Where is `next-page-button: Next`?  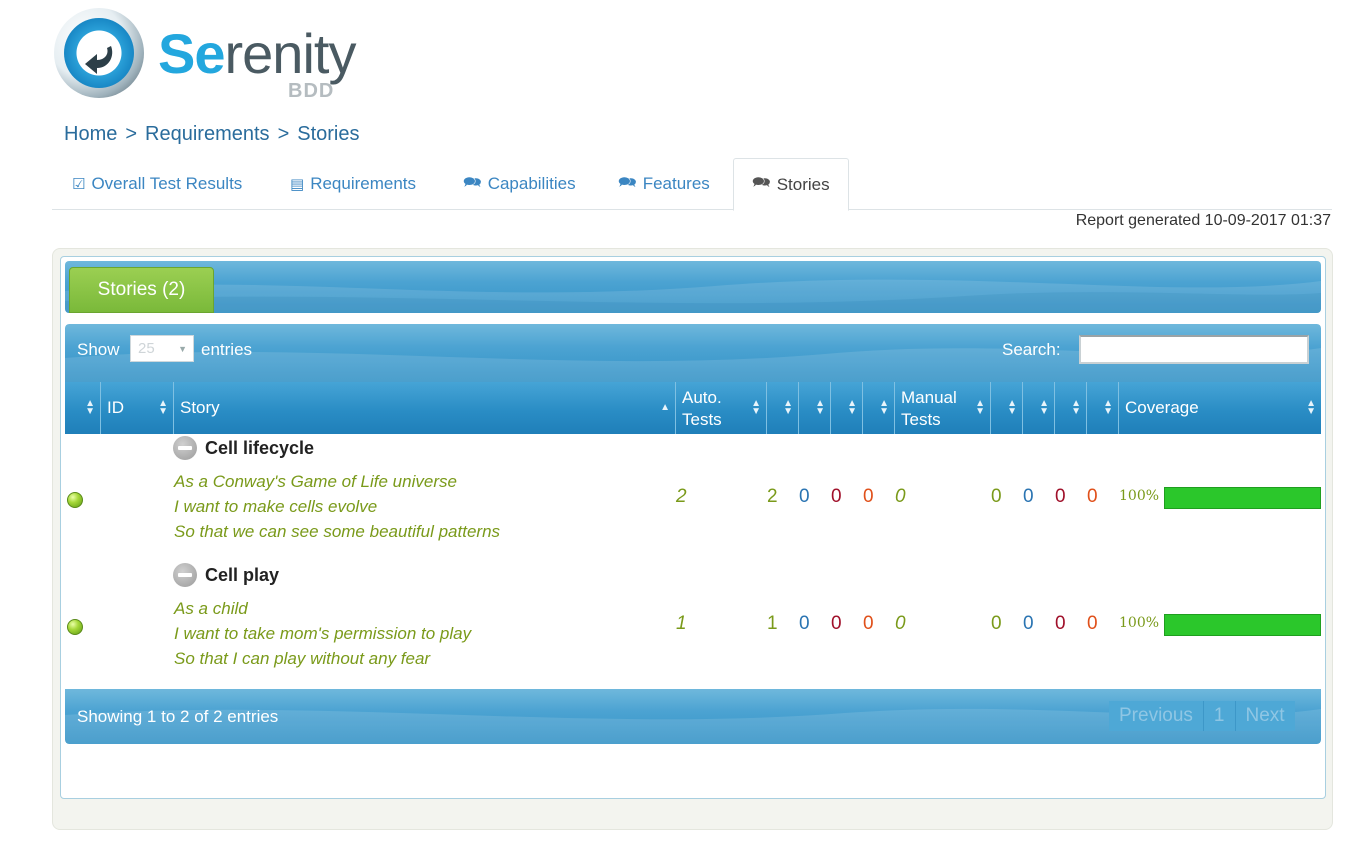 next-page-button: Next is located at coordinates (1265, 716).